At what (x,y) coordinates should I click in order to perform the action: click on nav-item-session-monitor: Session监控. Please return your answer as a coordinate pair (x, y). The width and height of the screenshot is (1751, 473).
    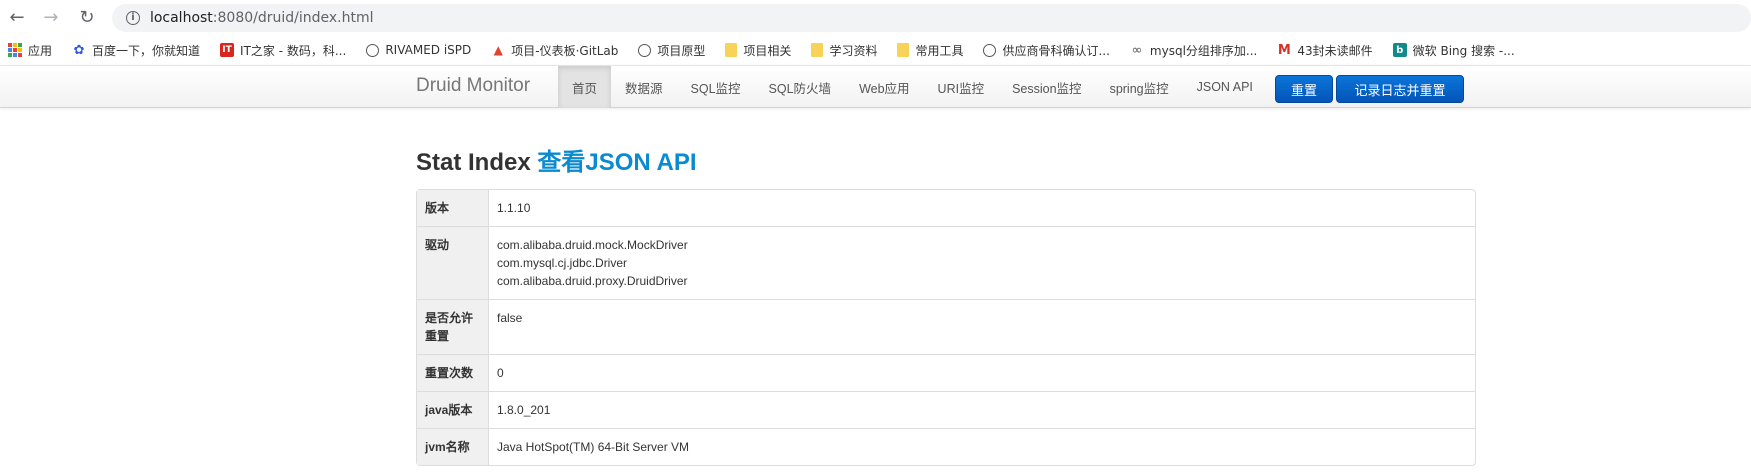
    Looking at the image, I should click on (1046, 87).